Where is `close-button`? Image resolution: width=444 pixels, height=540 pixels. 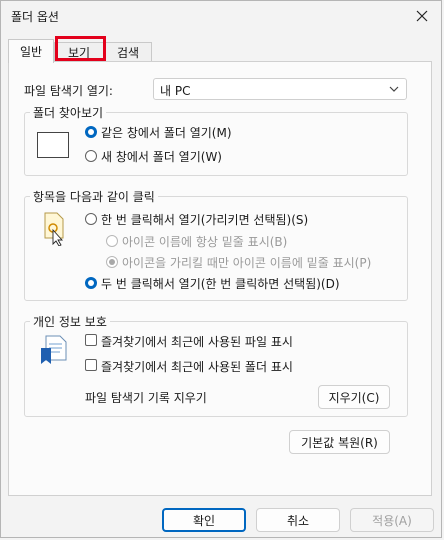
close-button is located at coordinates (422, 16).